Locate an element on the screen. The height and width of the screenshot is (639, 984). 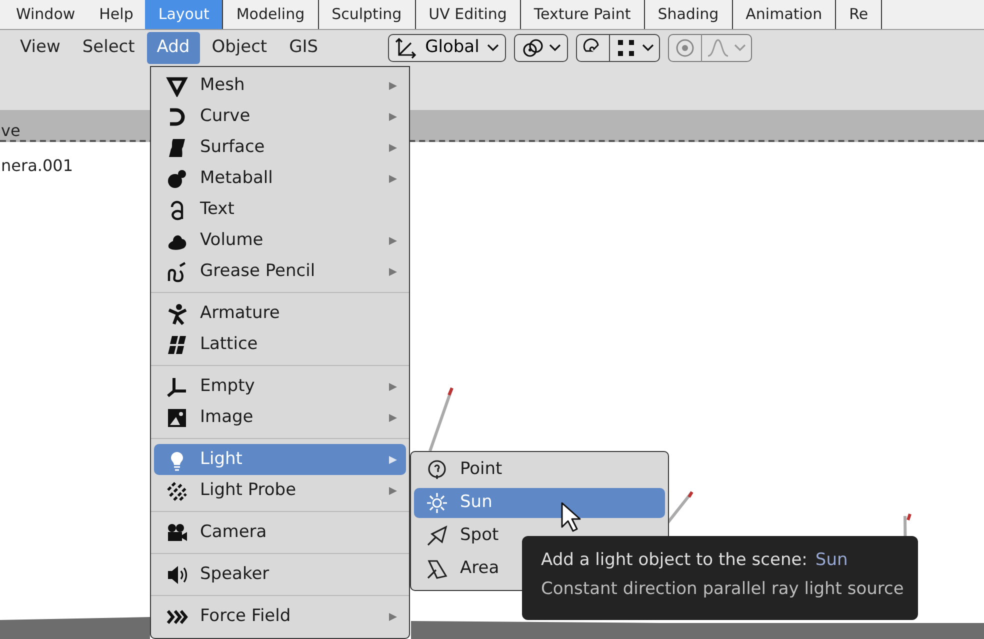
tooltip-title: Add a light object to the scene: is located at coordinates (674, 560).